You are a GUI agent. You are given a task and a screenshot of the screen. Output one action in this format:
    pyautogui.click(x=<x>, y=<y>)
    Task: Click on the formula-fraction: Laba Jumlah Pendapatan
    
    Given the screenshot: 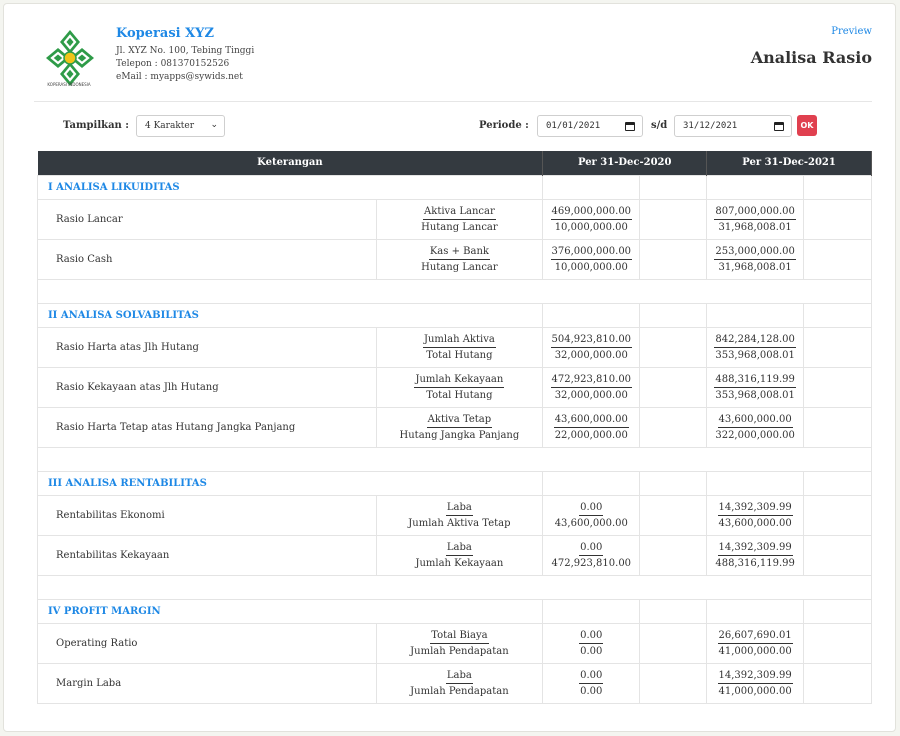 What is the action you would take?
    pyautogui.click(x=459, y=683)
    